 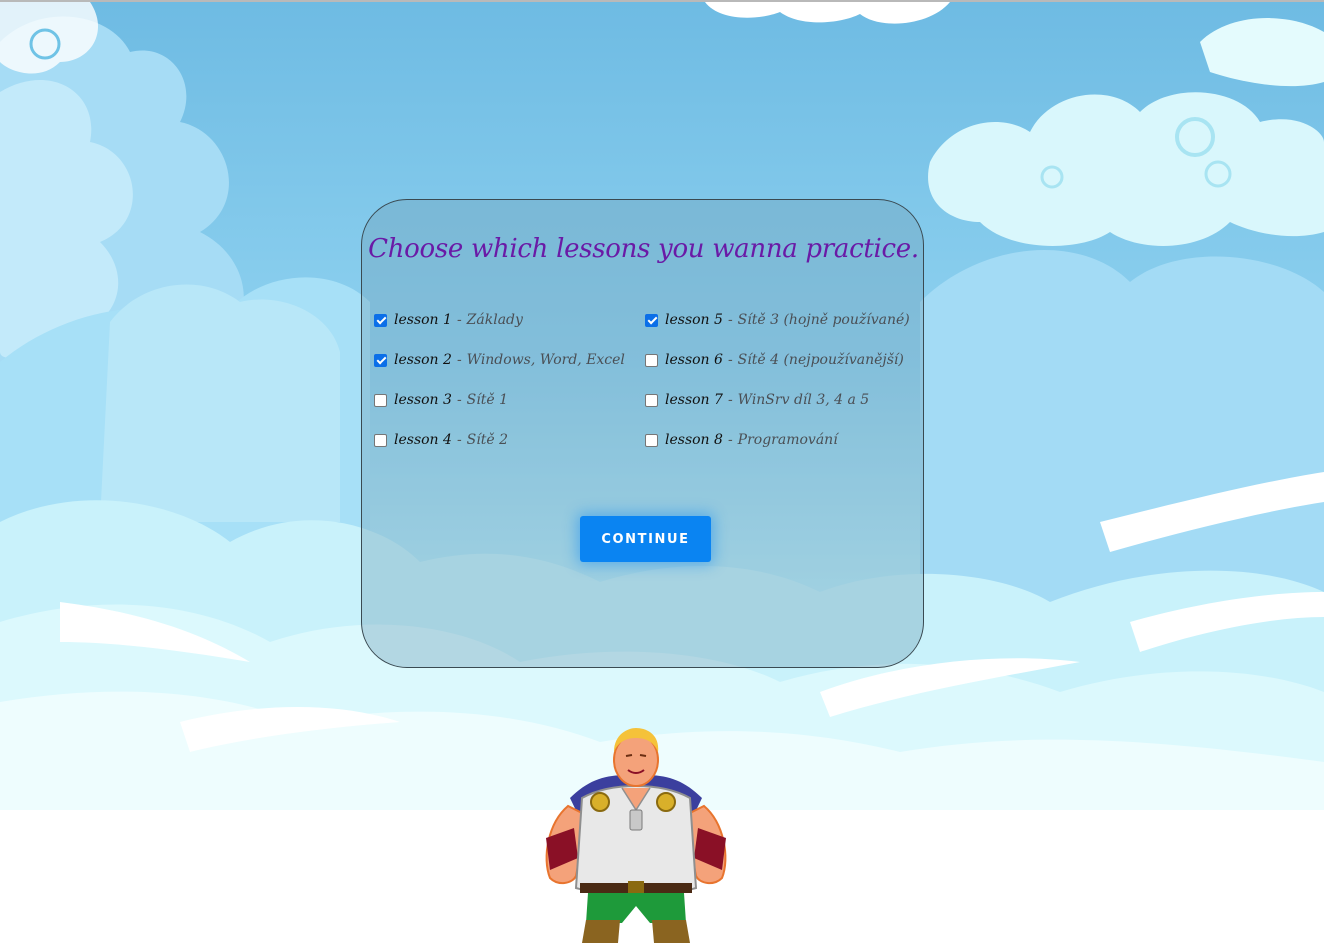 I want to click on lesson-option-1: lesson 1 - Základy, so click(x=448, y=320).